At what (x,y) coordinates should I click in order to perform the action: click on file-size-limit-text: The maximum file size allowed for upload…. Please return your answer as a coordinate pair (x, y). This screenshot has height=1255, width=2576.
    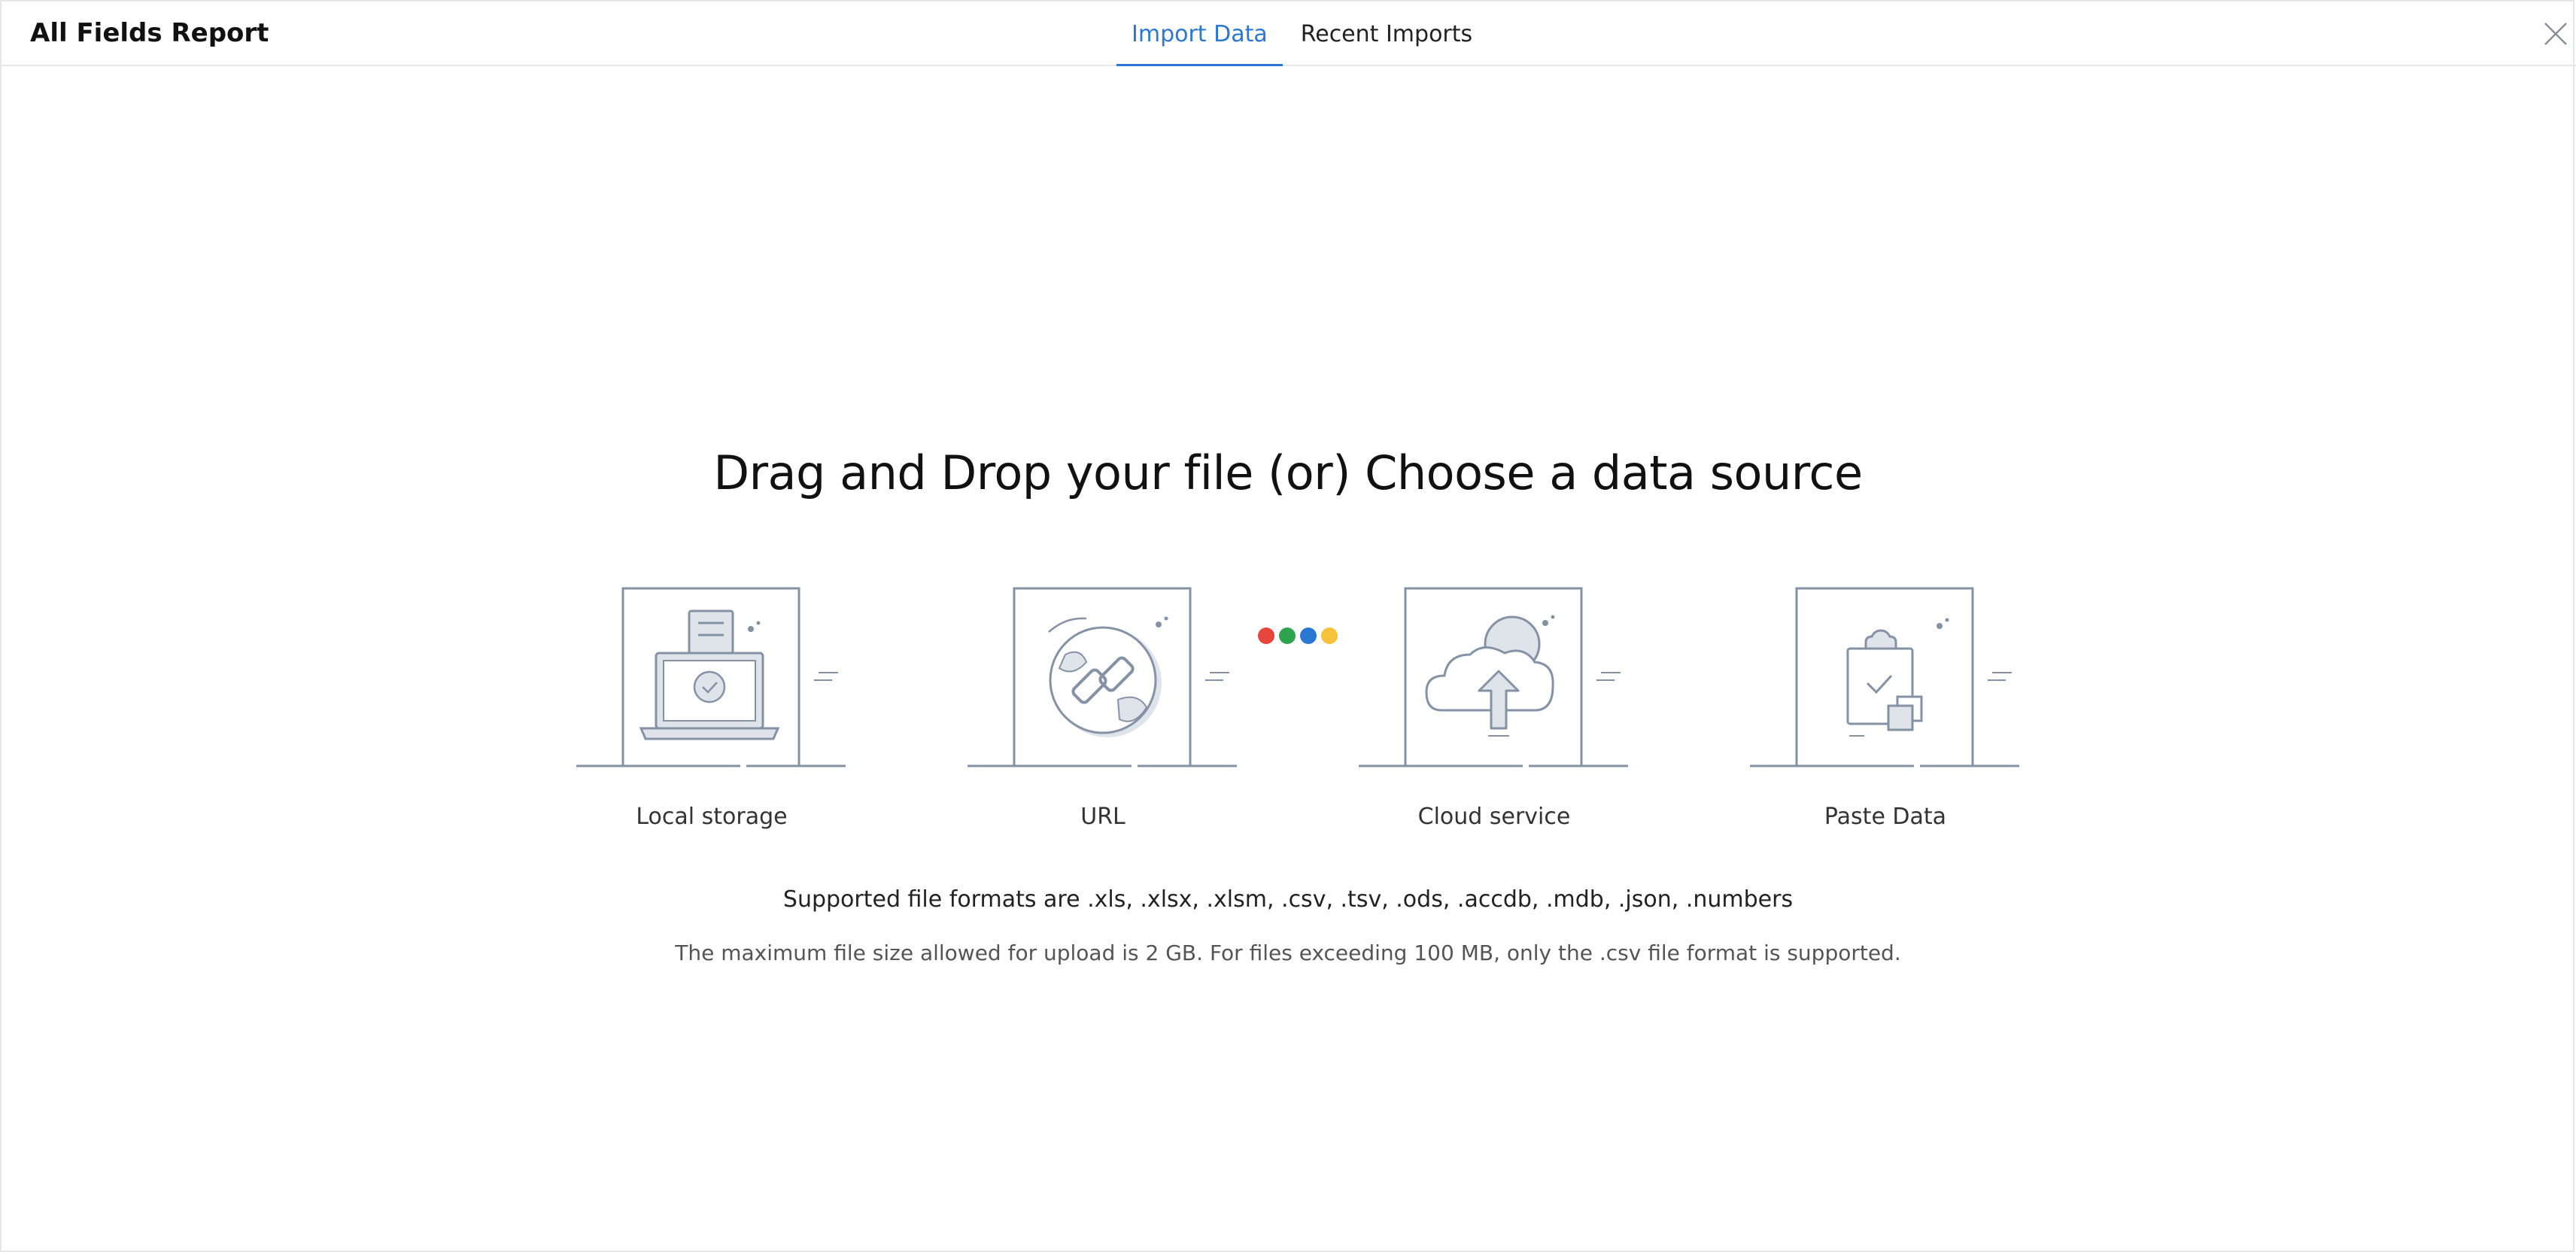
    Looking at the image, I should click on (1288, 953).